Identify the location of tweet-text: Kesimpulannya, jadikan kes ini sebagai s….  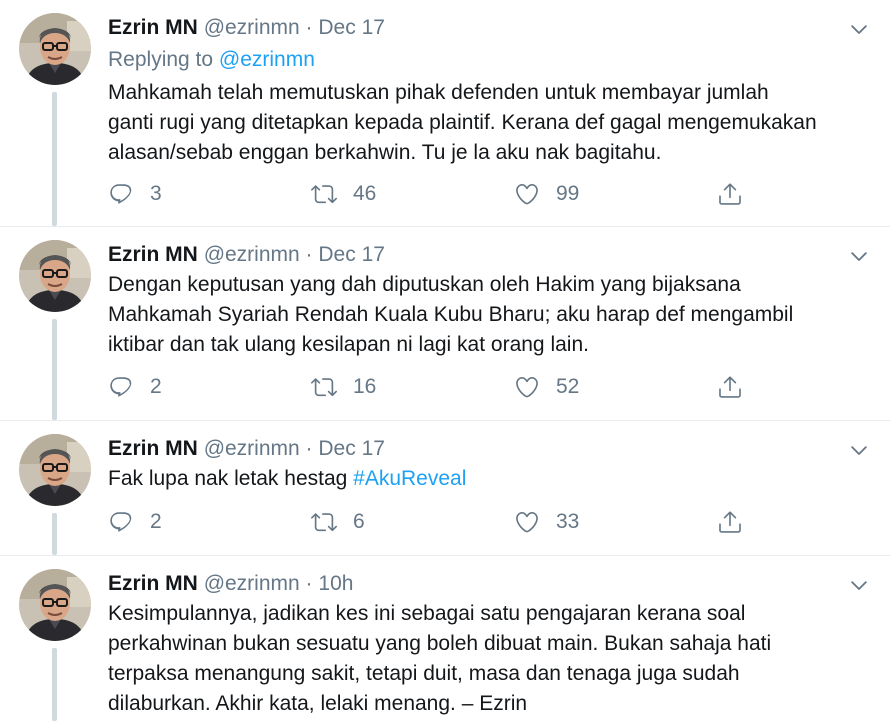
(488, 659).